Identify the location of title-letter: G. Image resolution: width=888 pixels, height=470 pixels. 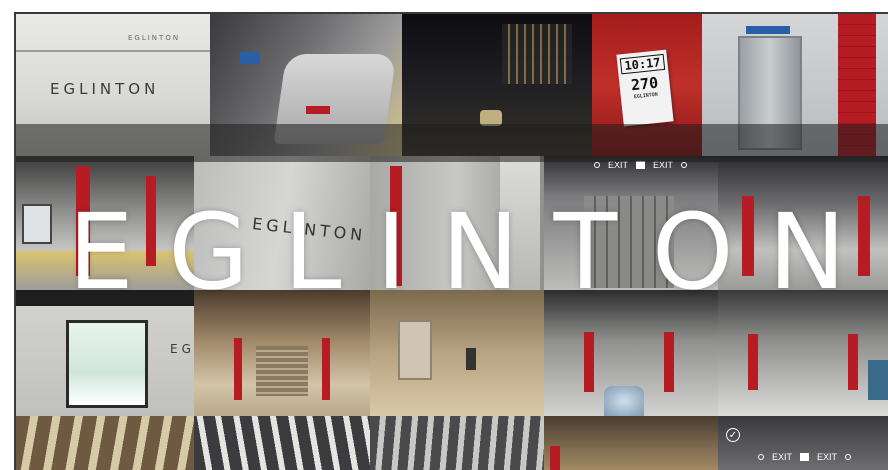
(208, 252).